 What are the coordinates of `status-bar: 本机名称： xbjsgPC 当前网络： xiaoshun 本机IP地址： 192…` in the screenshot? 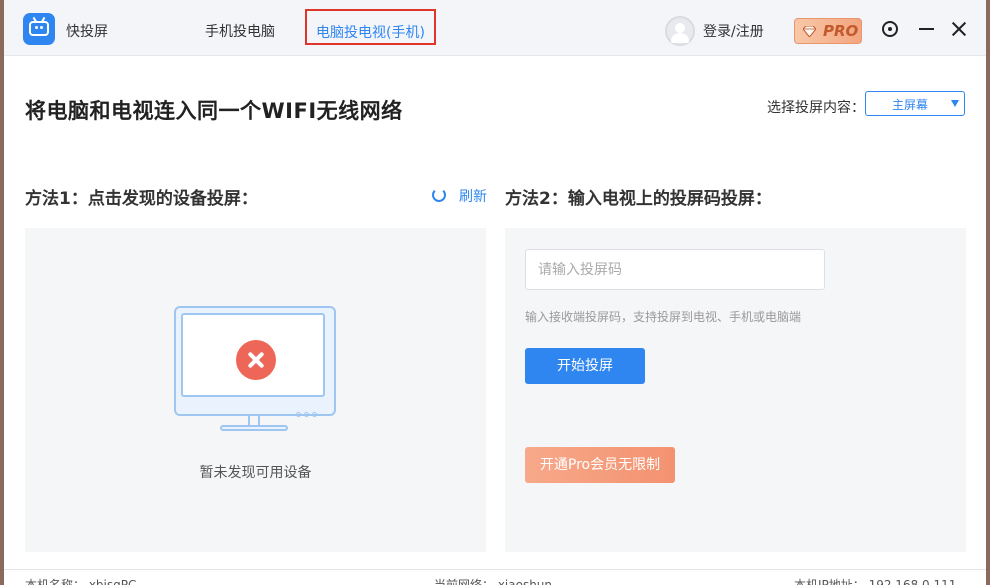 It's located at (495, 577).